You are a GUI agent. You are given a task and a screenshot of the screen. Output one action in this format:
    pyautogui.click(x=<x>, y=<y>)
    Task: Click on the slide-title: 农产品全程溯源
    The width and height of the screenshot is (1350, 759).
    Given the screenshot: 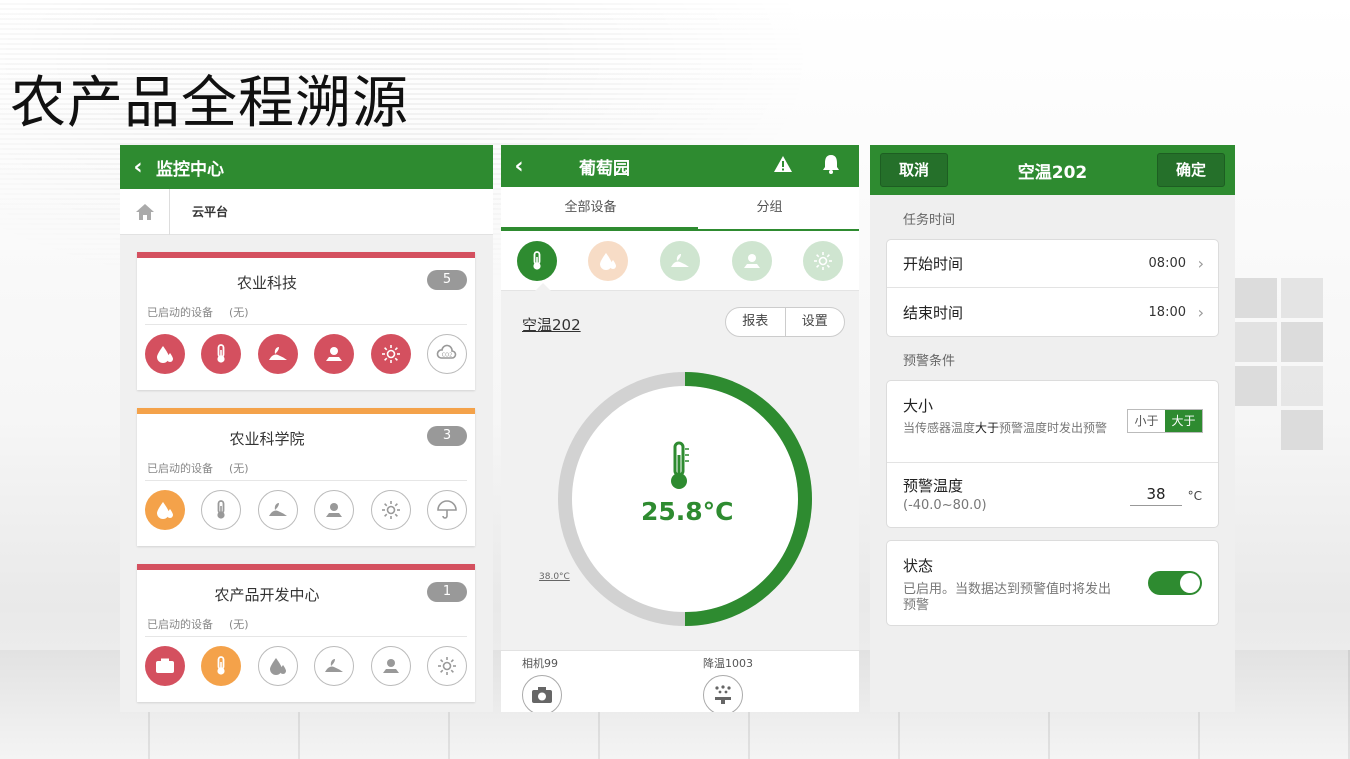 What is the action you would take?
    pyautogui.click(x=209, y=103)
    